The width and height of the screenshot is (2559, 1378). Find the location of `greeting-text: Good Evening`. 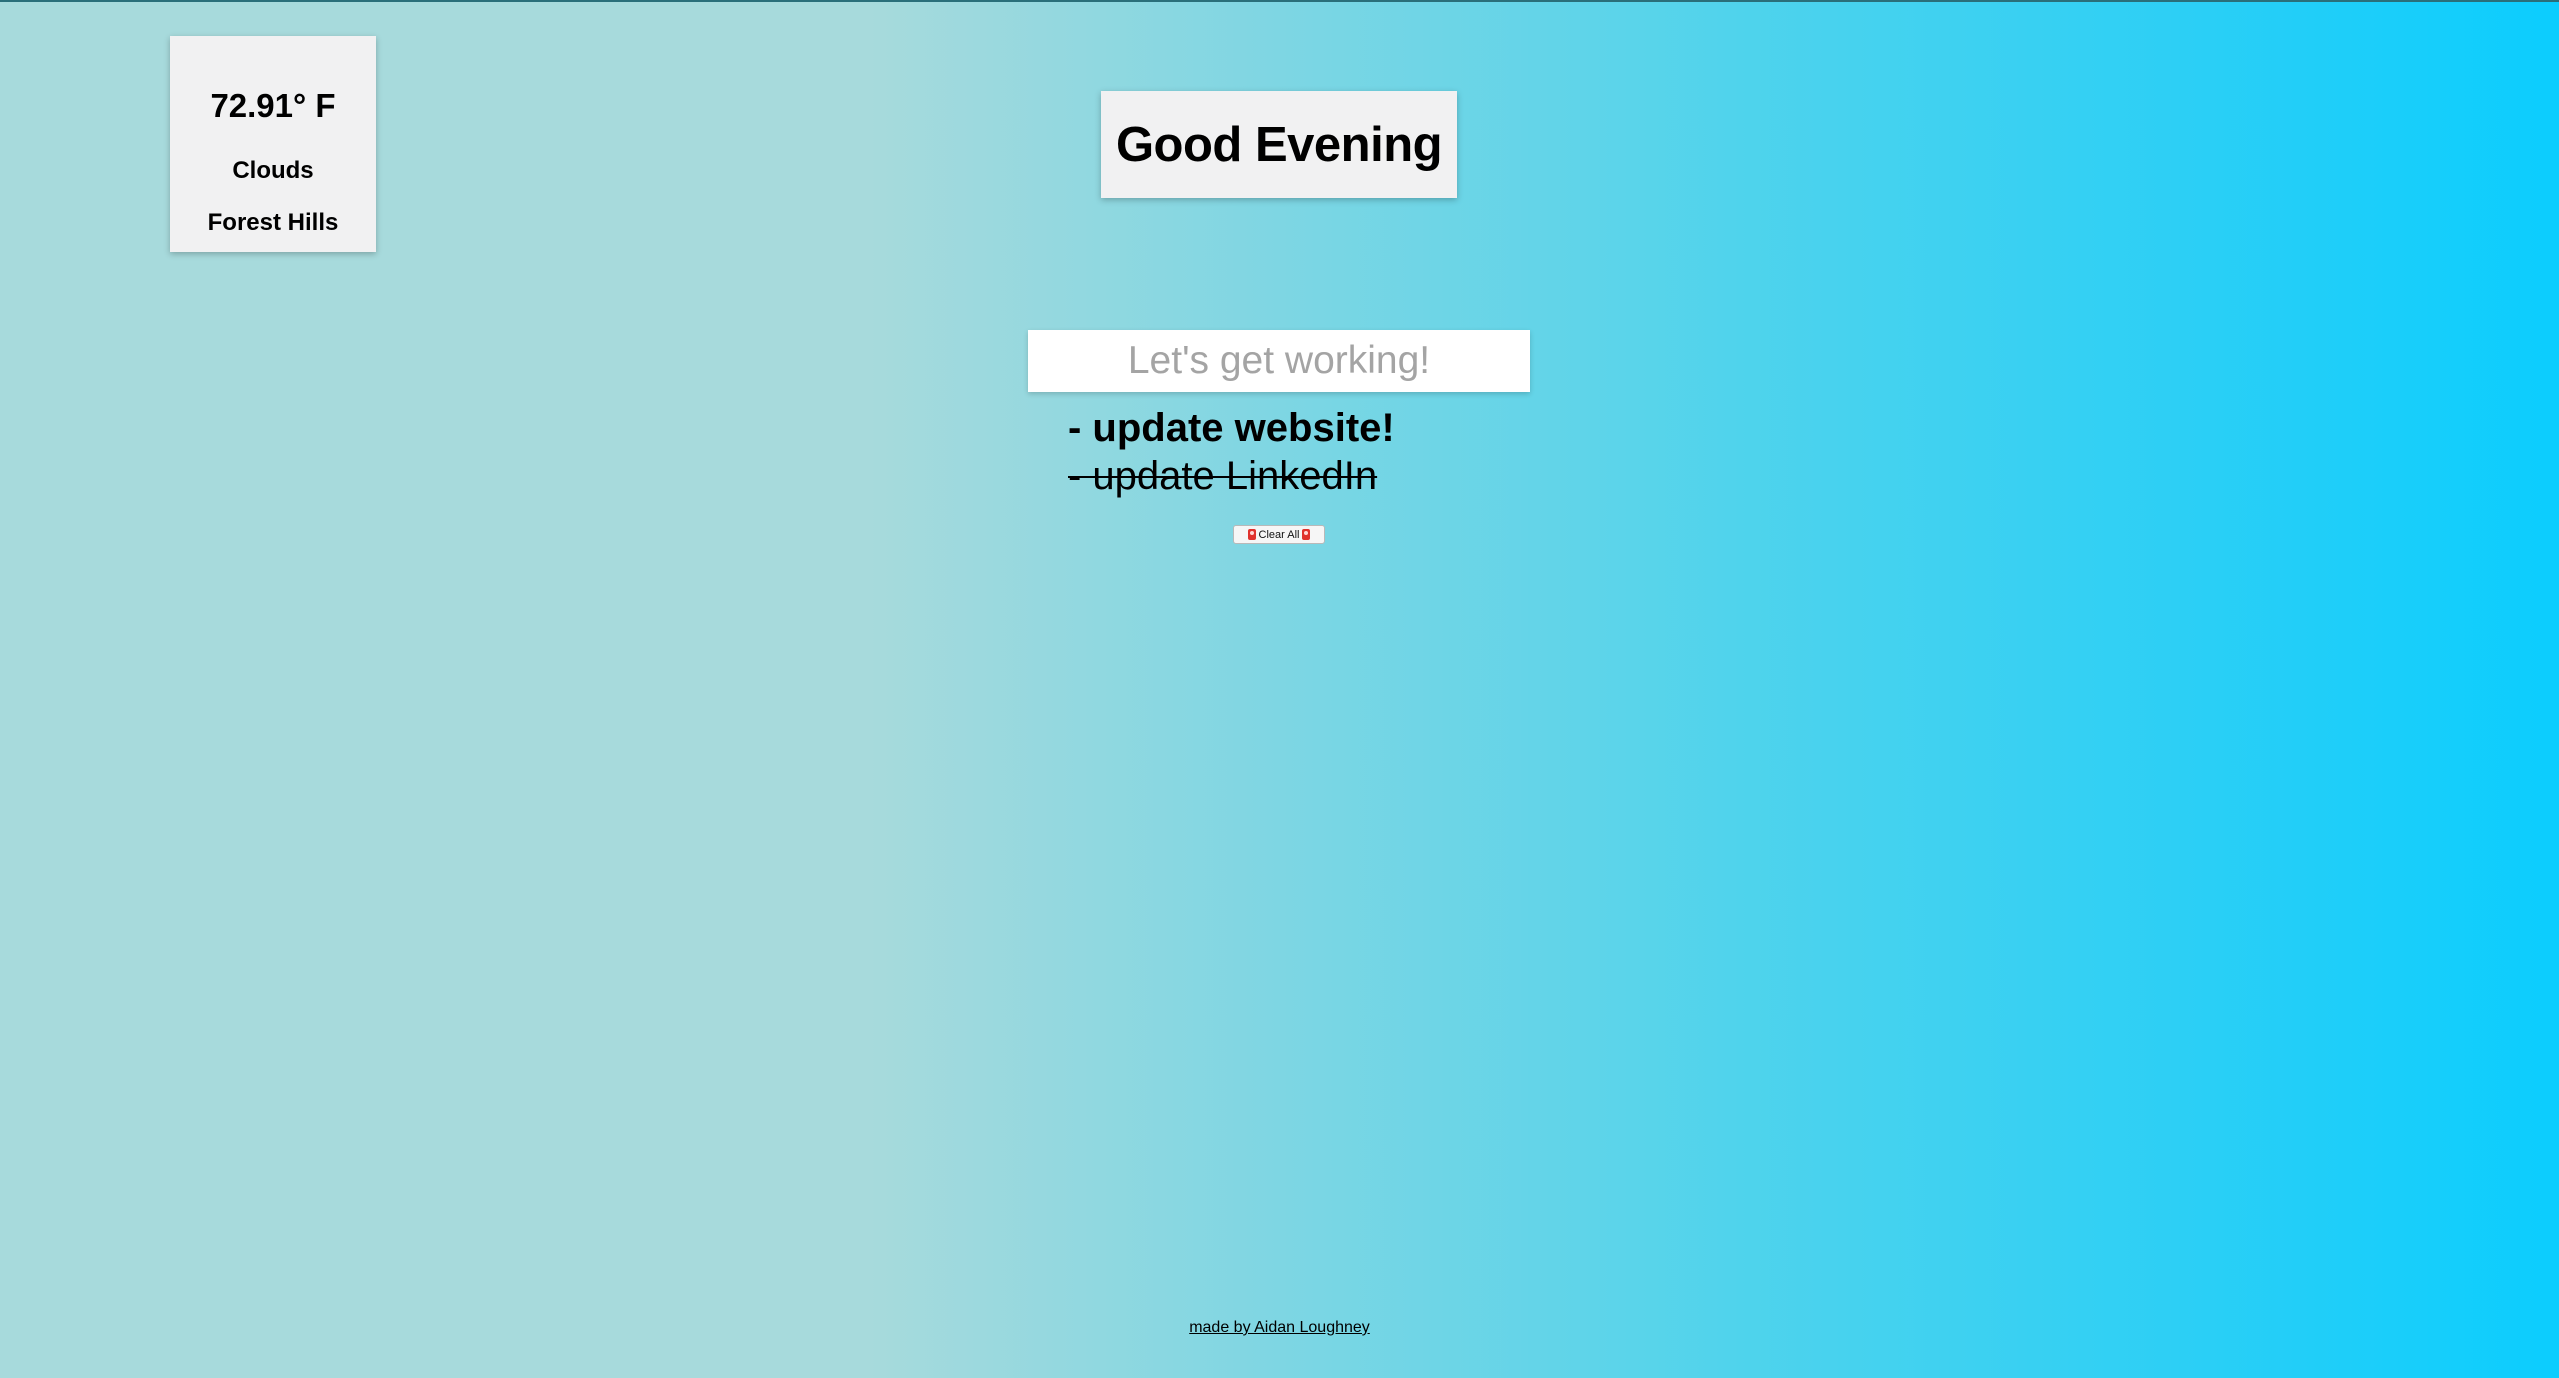

greeting-text: Good Evening is located at coordinates (1279, 144).